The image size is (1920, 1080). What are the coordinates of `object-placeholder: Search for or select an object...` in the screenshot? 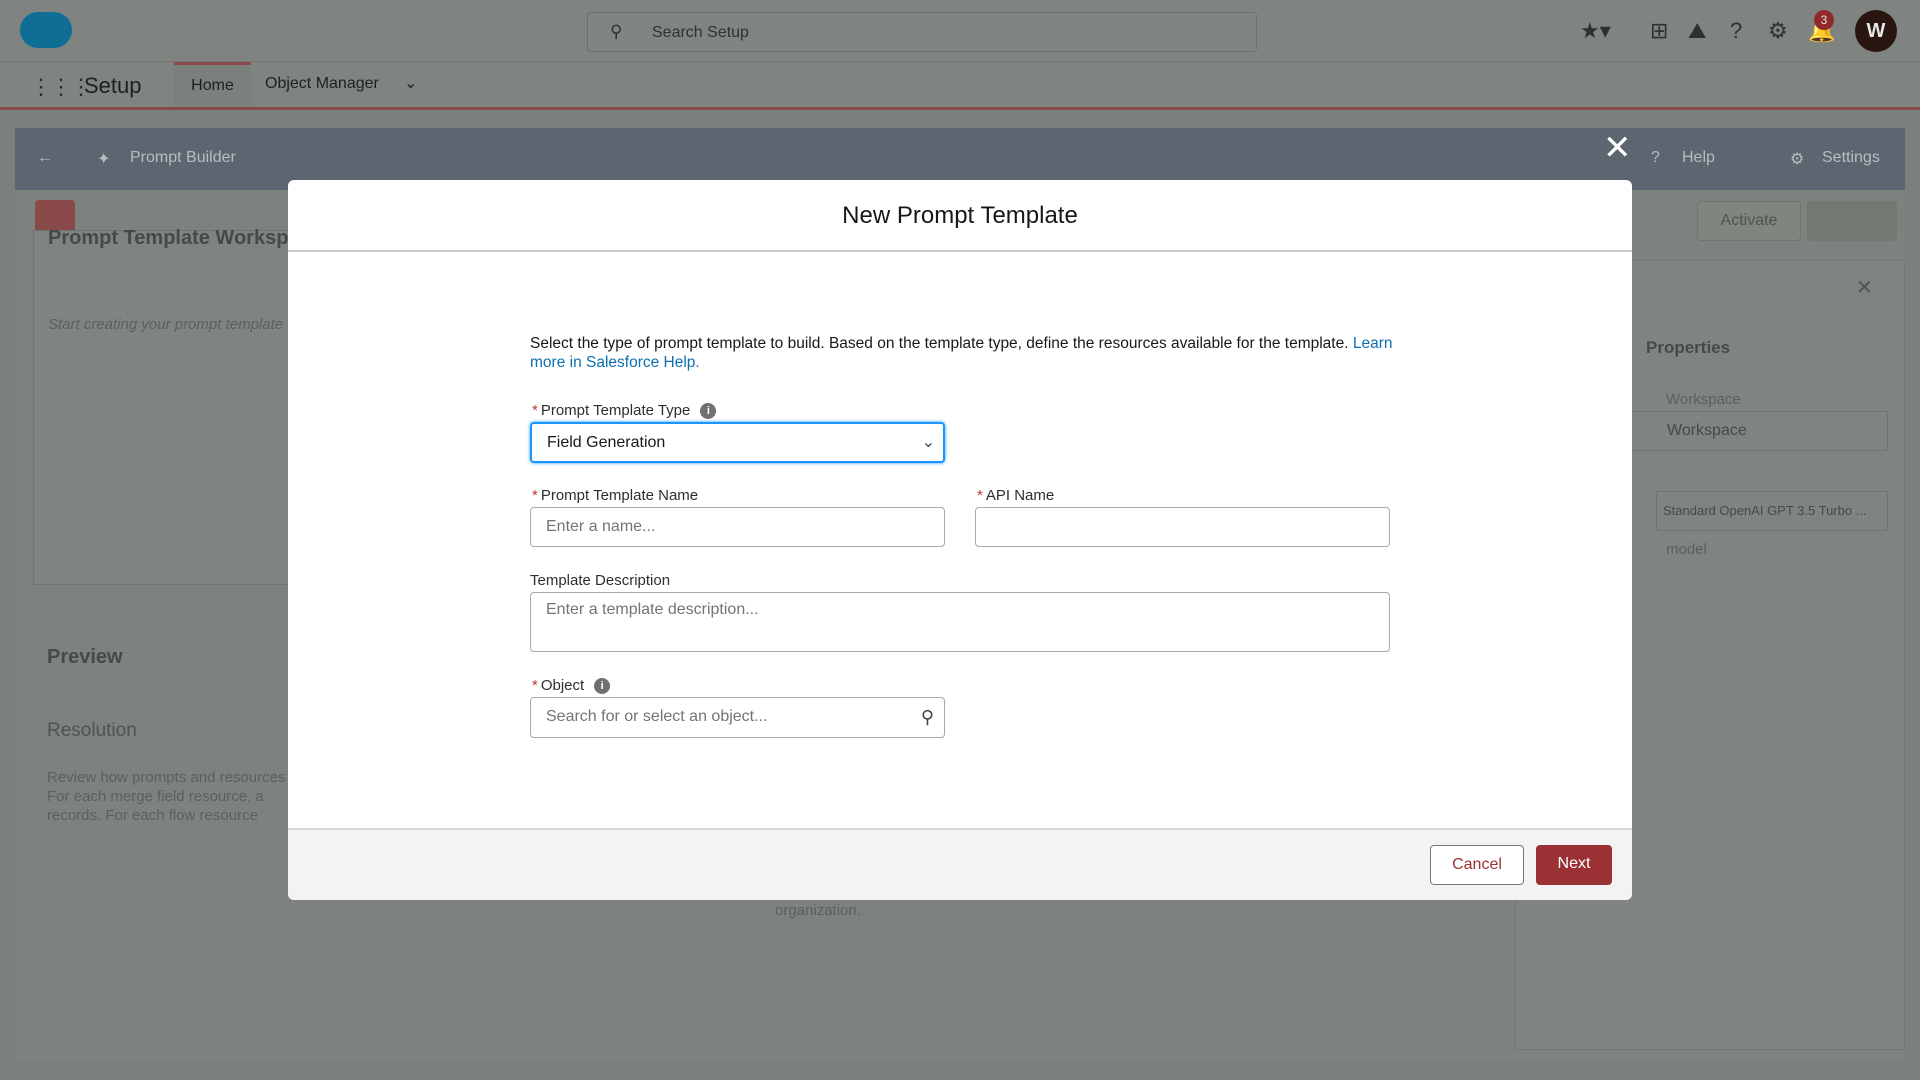 It's located at (657, 716).